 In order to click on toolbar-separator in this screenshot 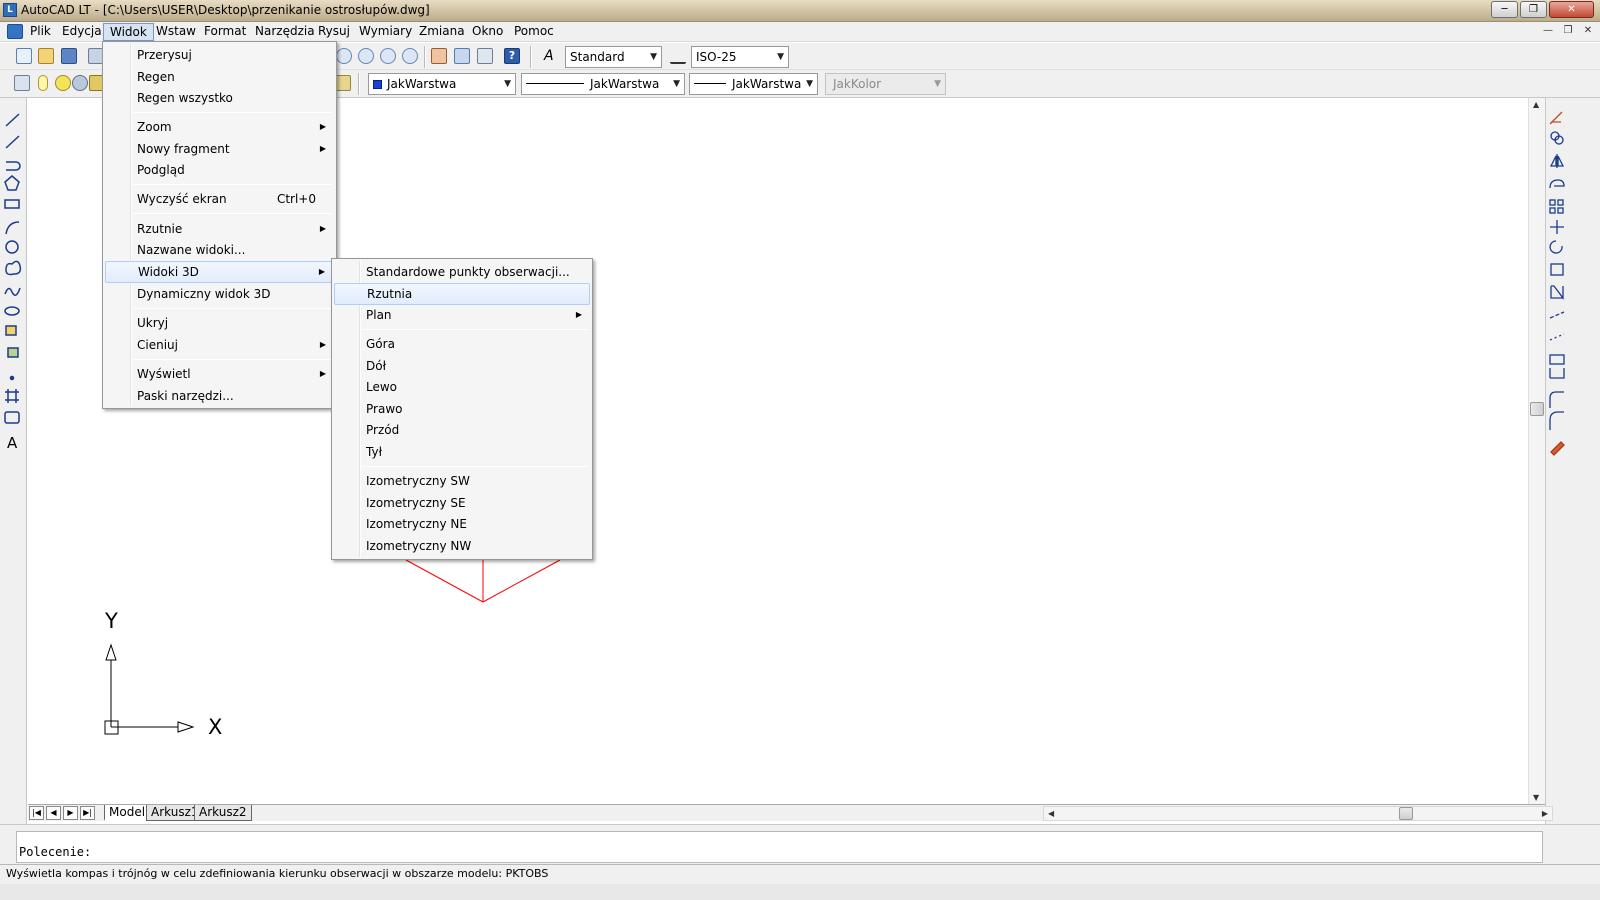, I will do `click(425, 57)`.